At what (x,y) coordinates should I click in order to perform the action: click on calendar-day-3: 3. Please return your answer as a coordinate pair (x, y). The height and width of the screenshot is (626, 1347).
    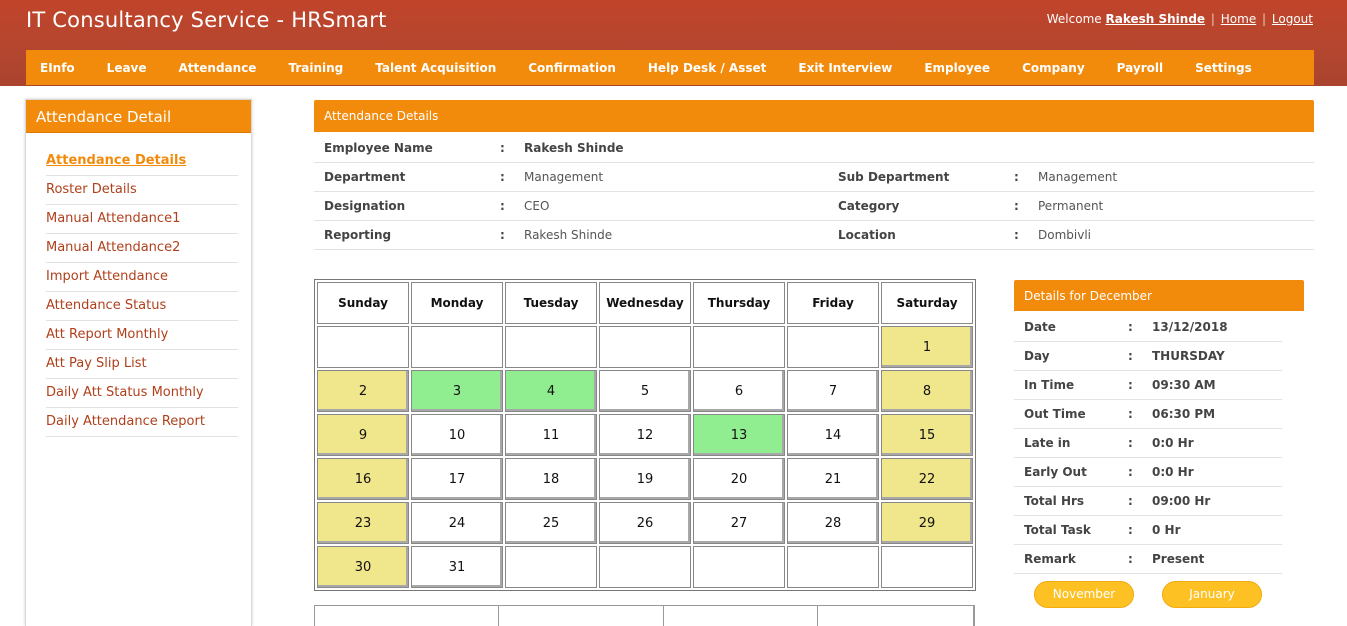
    Looking at the image, I should click on (457, 391).